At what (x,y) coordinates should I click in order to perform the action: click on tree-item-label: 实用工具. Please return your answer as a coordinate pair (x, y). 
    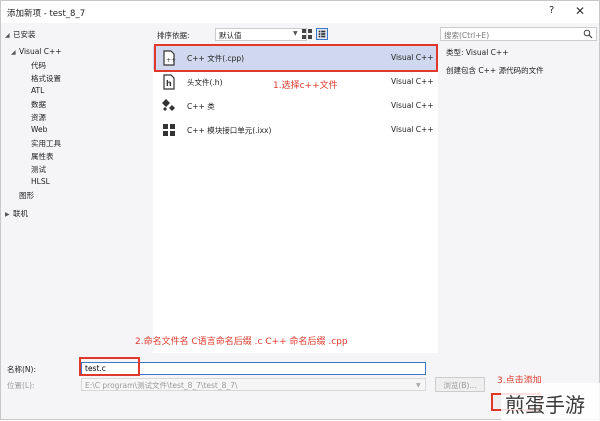
    Looking at the image, I should click on (46, 143).